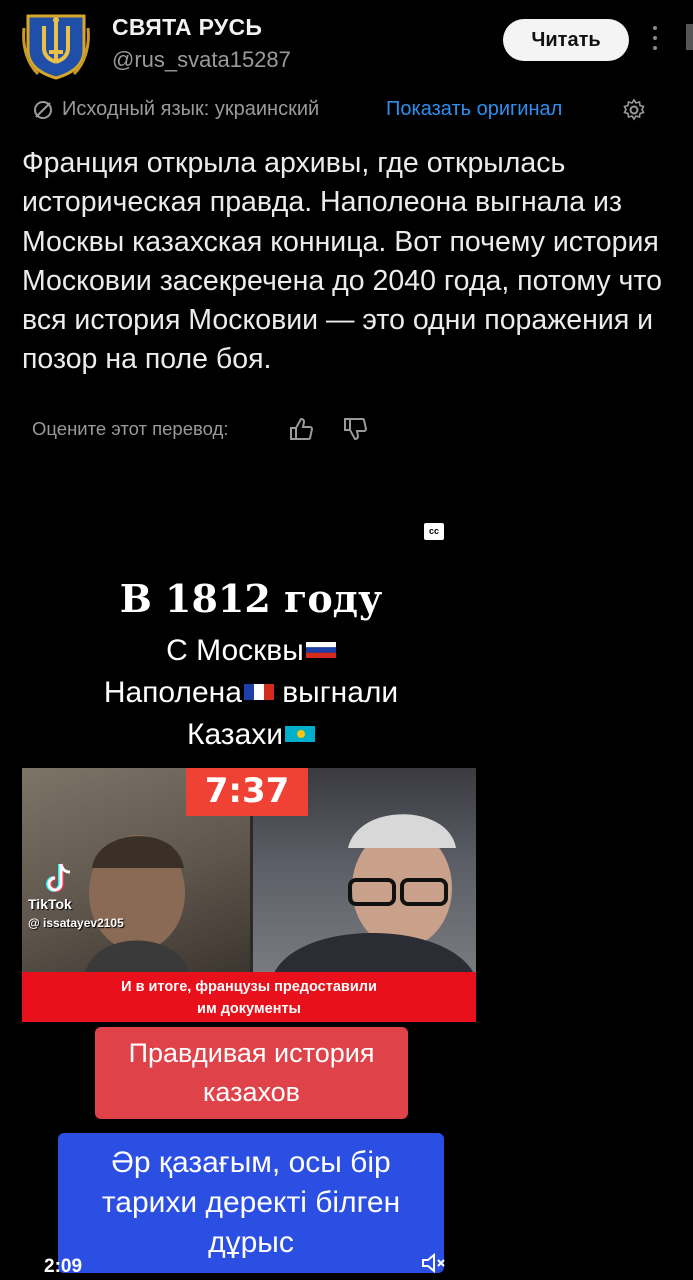 The height and width of the screenshot is (1280, 693). I want to click on thumbs-up-icon, so click(301, 429).